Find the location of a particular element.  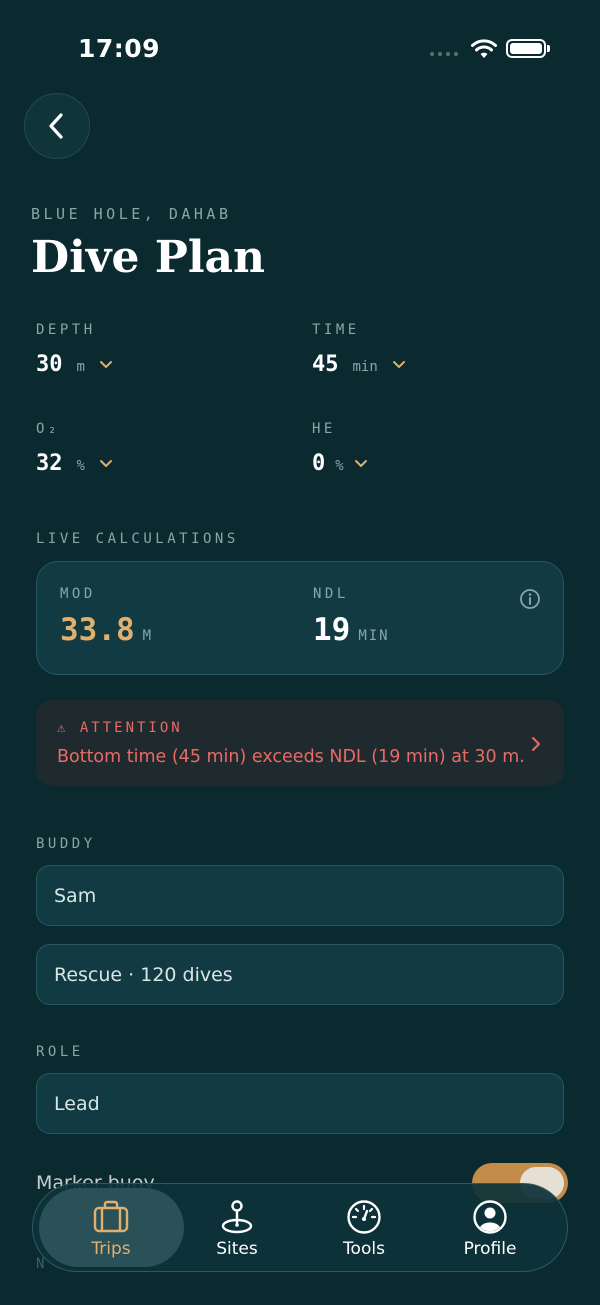

depth-value: 30 is located at coordinates (49, 364).